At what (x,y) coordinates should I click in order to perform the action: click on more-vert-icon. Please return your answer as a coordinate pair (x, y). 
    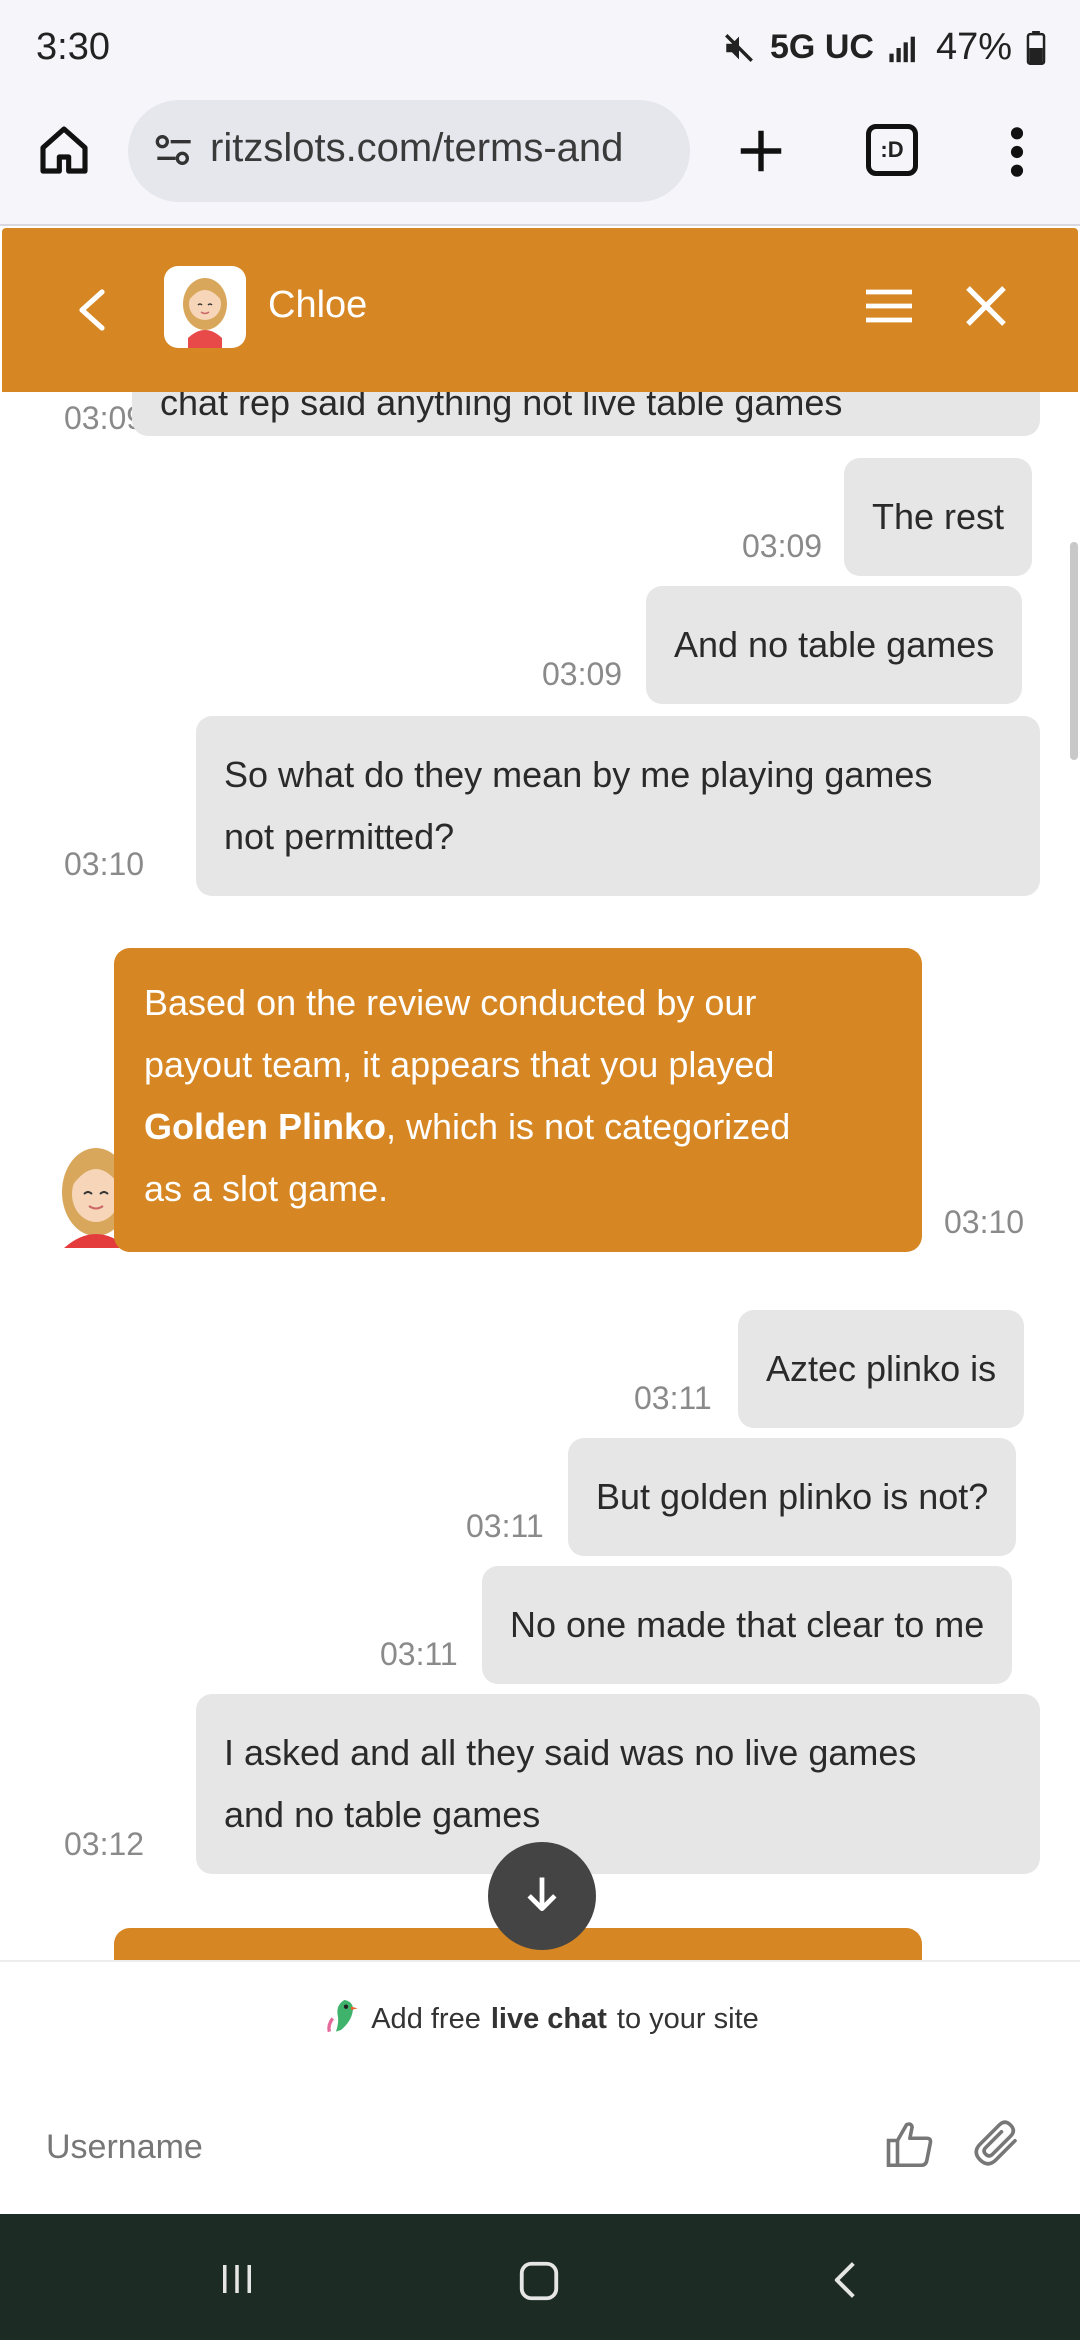
    Looking at the image, I should click on (1017, 152).